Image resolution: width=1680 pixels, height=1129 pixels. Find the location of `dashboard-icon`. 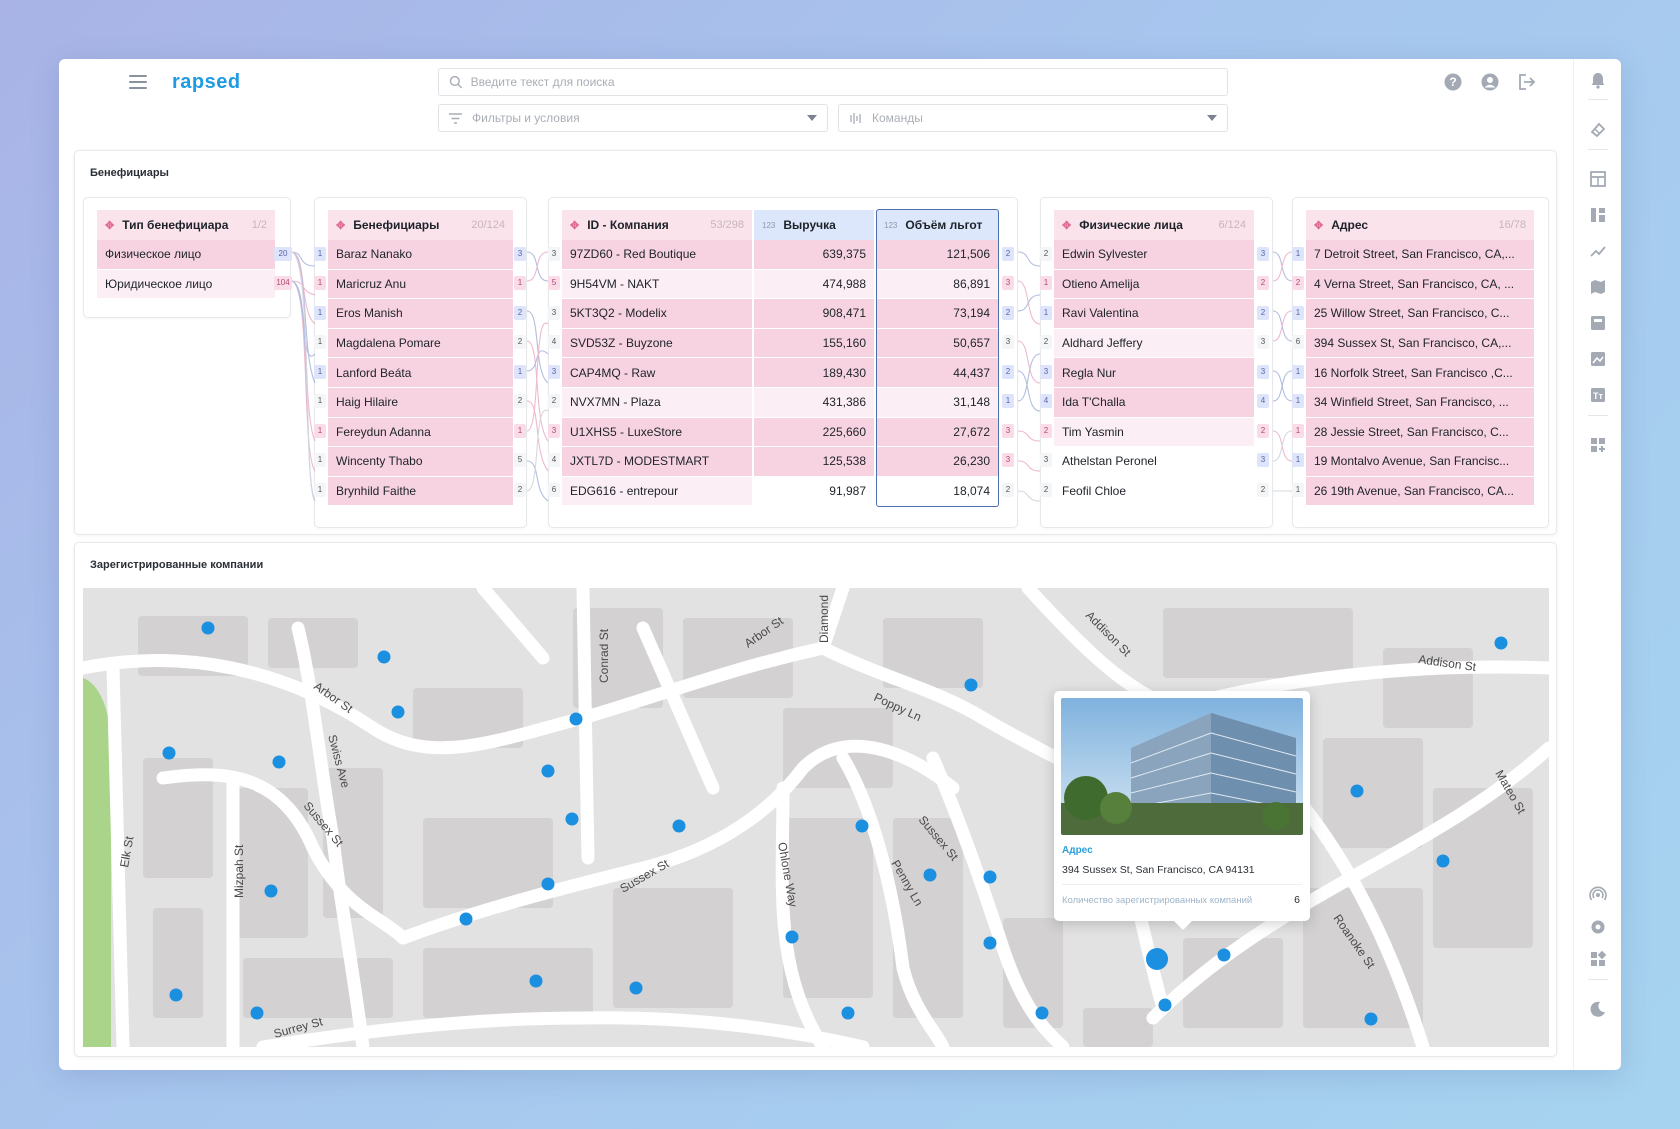

dashboard-icon is located at coordinates (1598, 323).